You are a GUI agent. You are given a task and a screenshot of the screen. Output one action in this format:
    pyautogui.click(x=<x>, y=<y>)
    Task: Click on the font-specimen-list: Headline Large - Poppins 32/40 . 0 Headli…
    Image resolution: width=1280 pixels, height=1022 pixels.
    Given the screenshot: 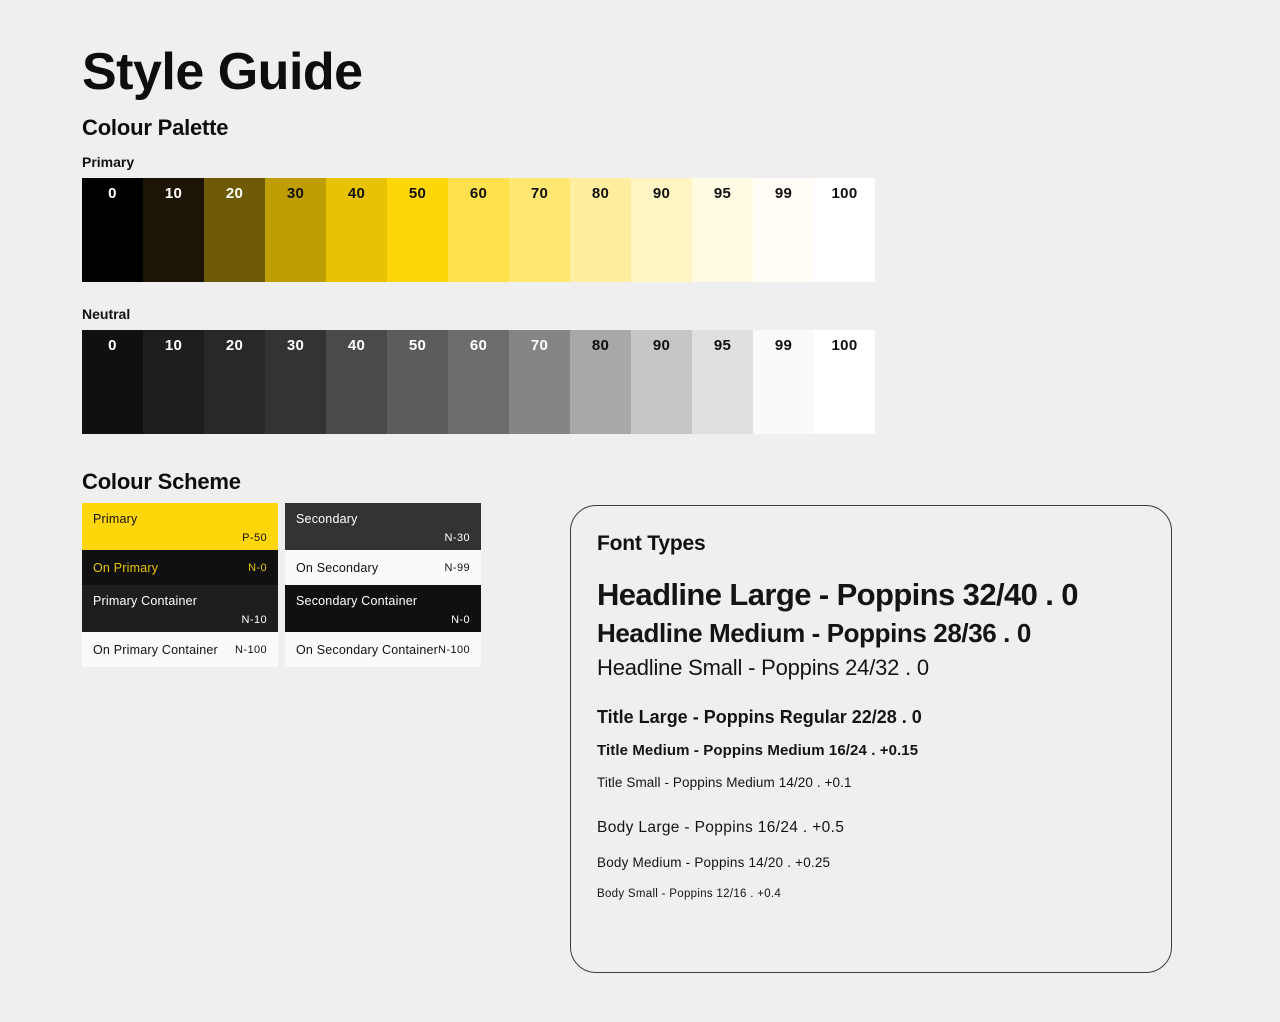 What is the action you would take?
    pyautogui.click(x=870, y=739)
    